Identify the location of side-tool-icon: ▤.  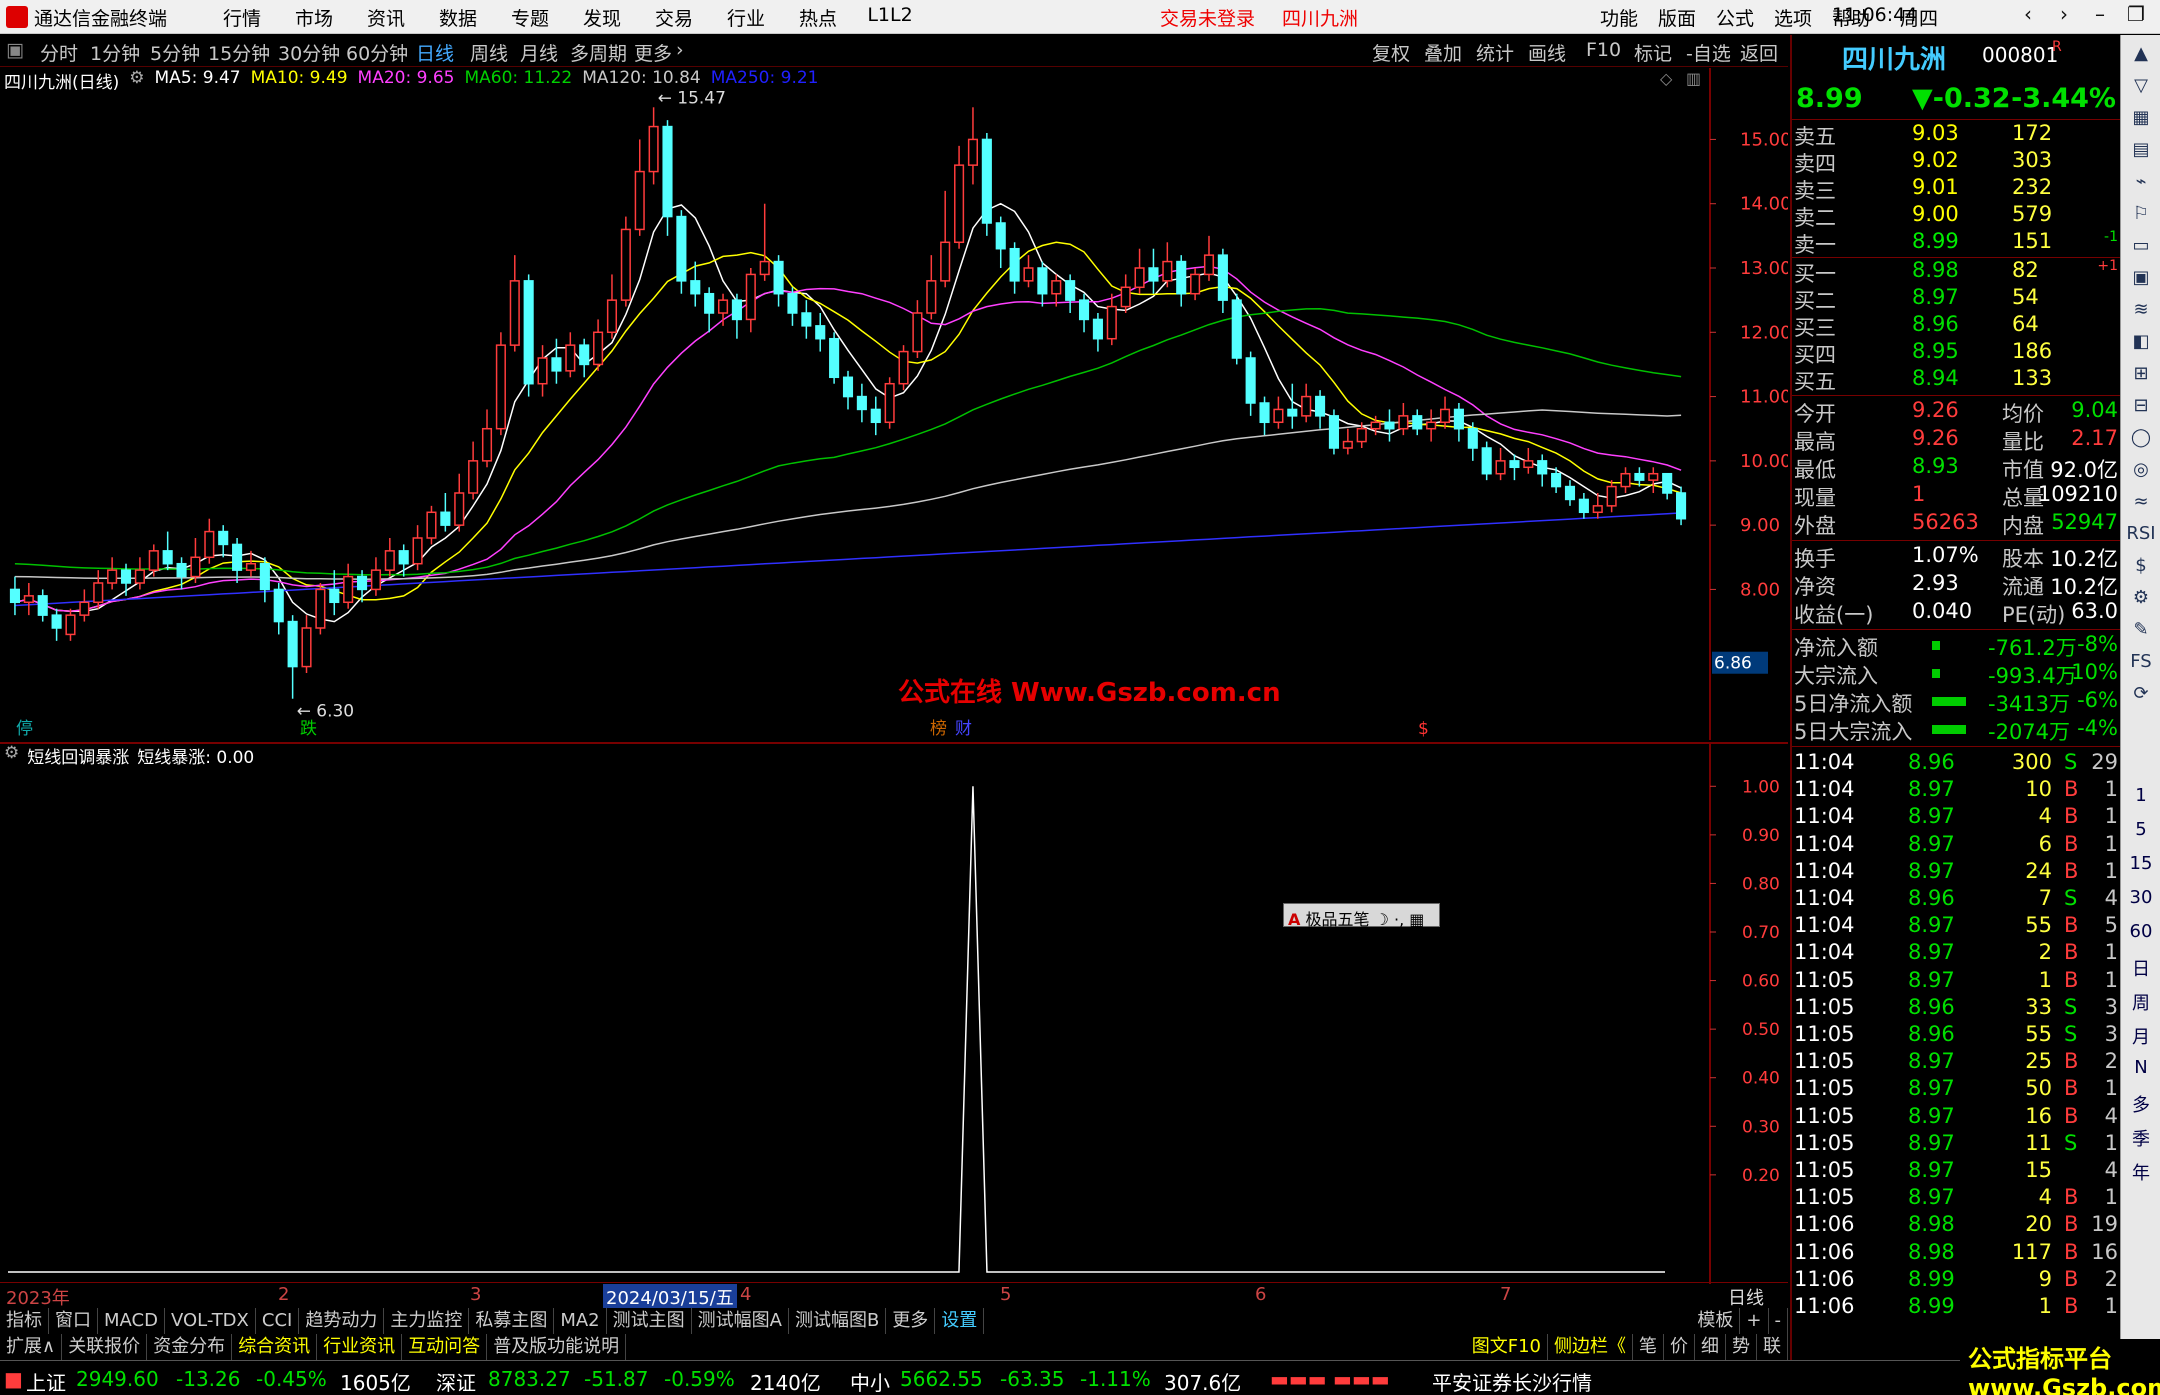
(2140, 149).